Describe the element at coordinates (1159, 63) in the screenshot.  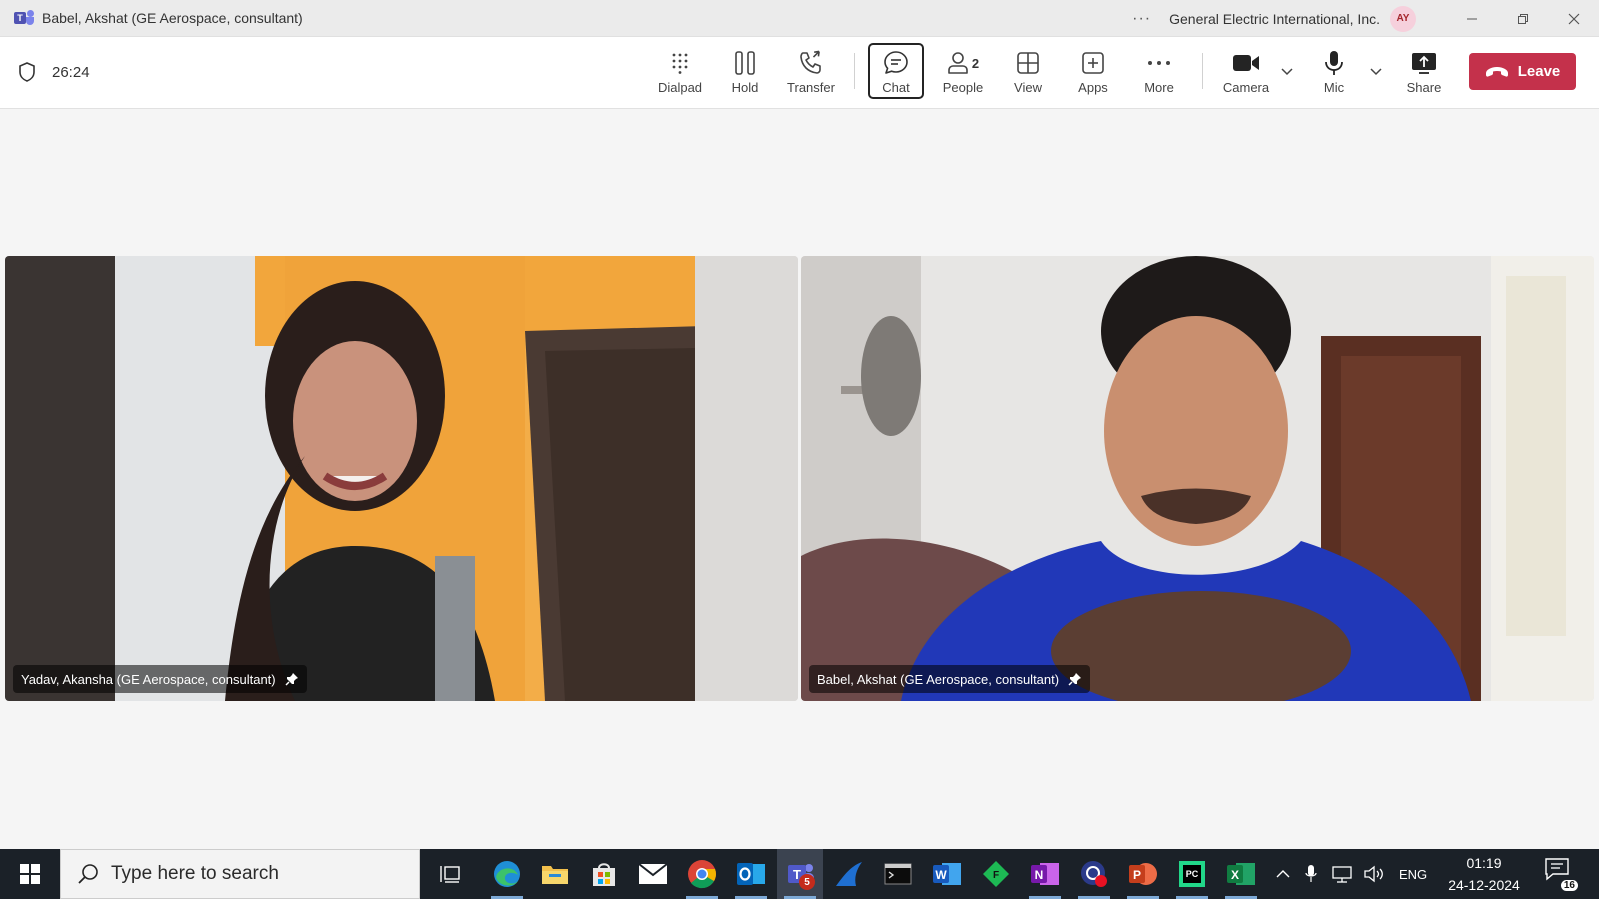
I see `more-icon` at that location.